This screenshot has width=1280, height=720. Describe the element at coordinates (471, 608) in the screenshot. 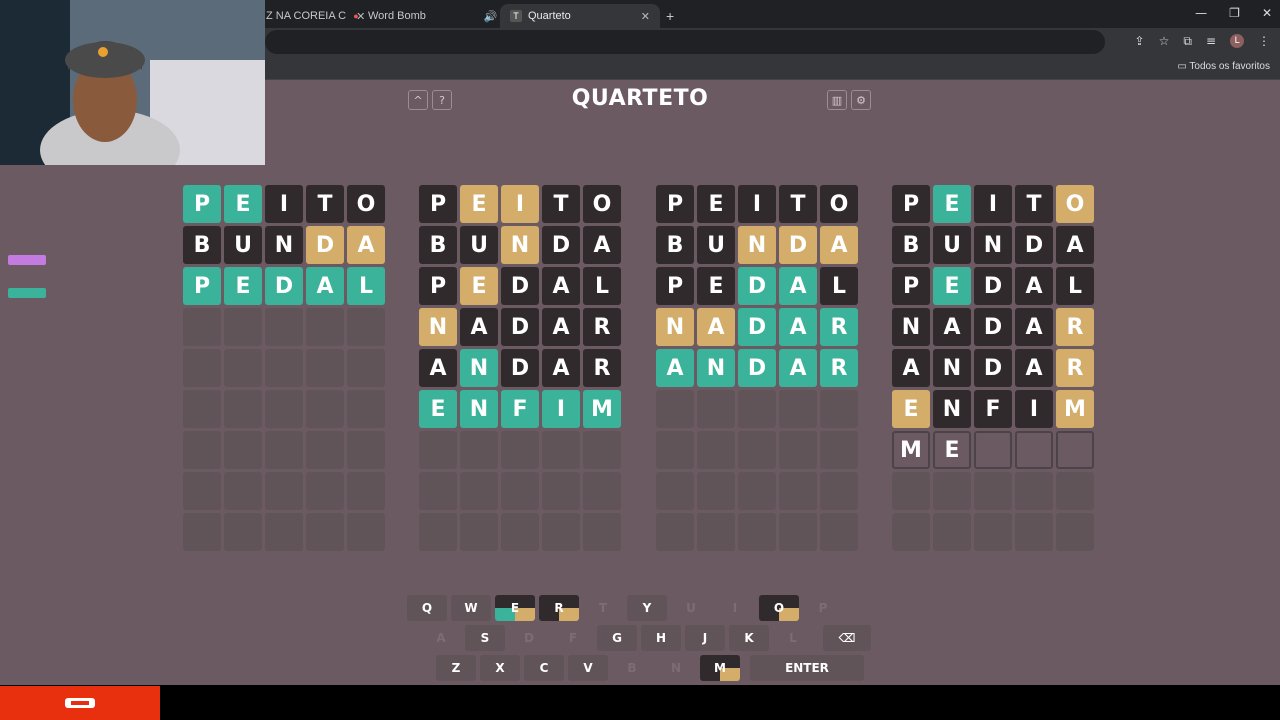

I see `key-w: W` at that location.